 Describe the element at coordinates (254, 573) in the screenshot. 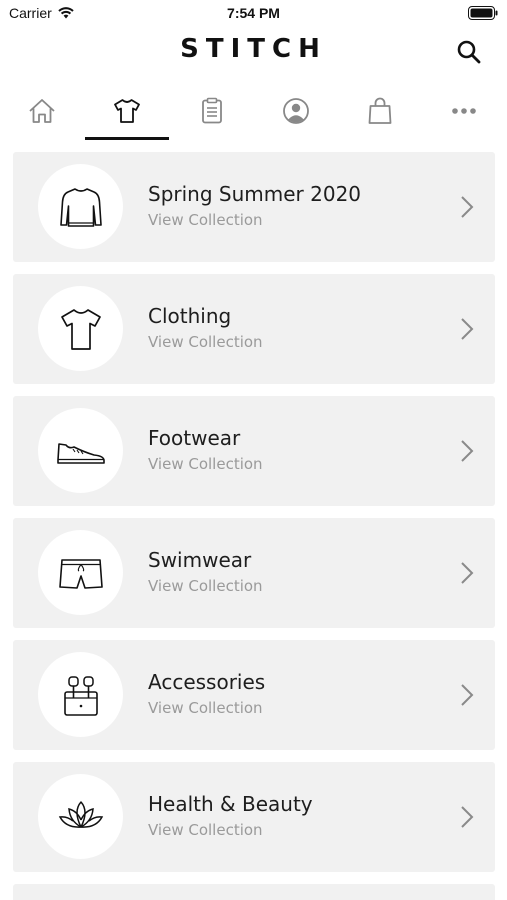

I see `collection-card-swimwear: Swimwear View Collection` at that location.